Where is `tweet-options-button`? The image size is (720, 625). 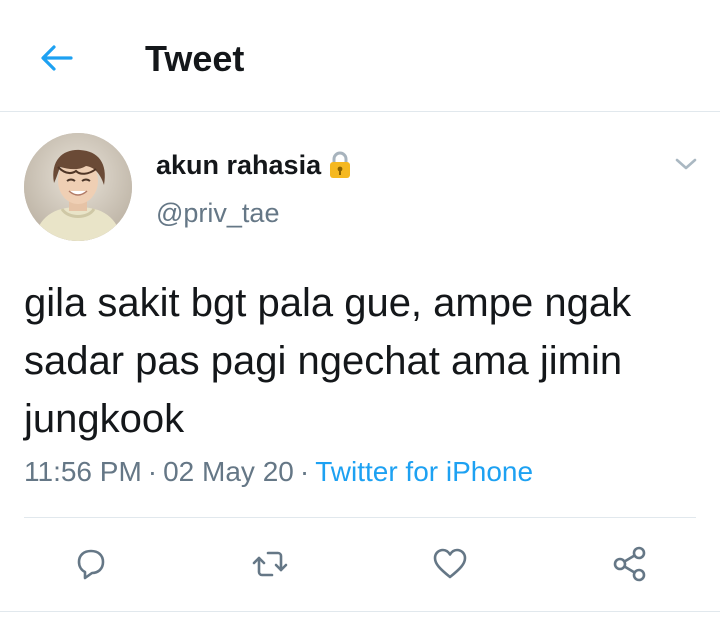 tweet-options-button is located at coordinates (686, 164).